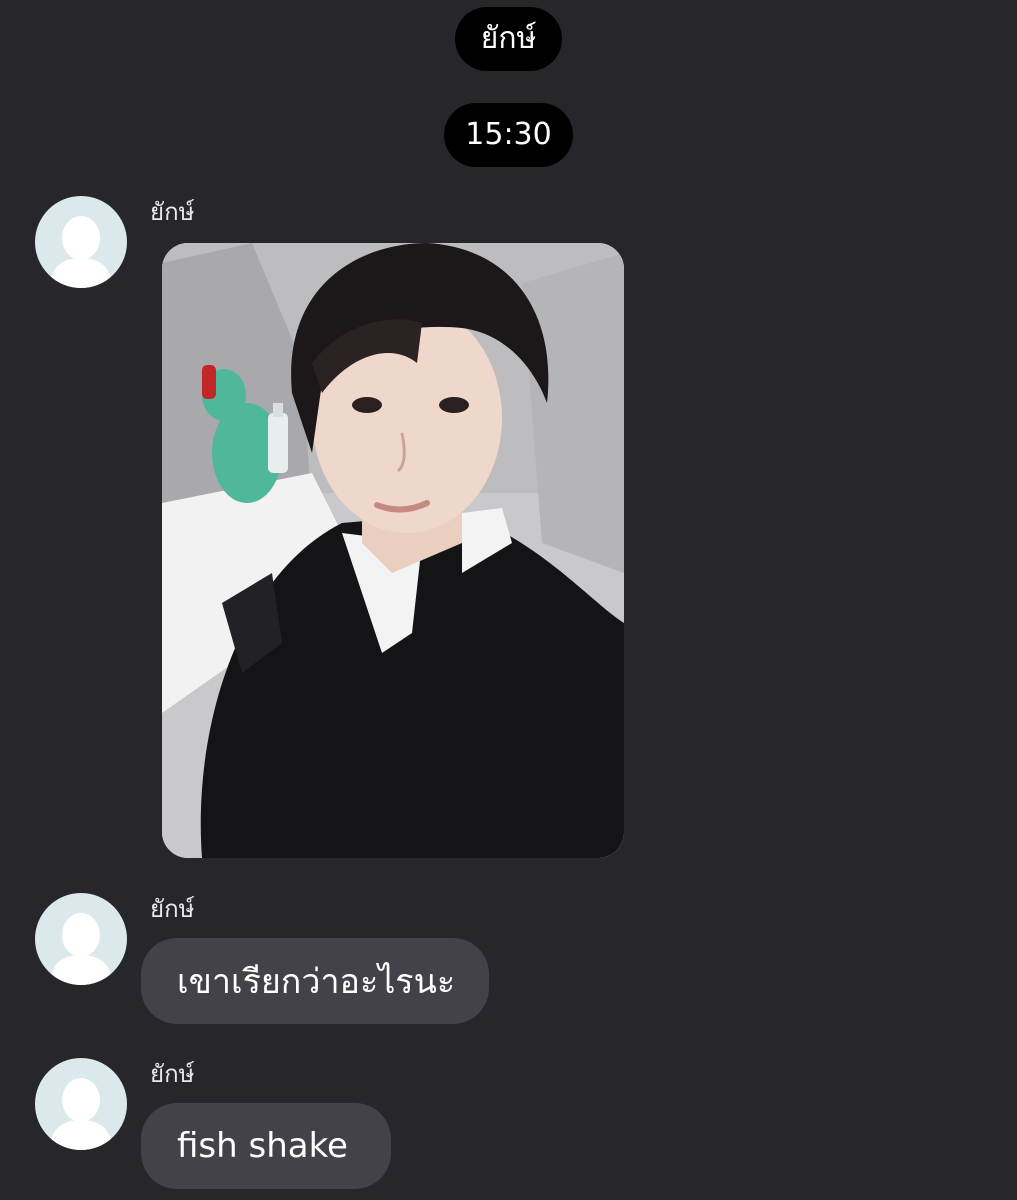  I want to click on message-text: fish shake, so click(262, 1146).